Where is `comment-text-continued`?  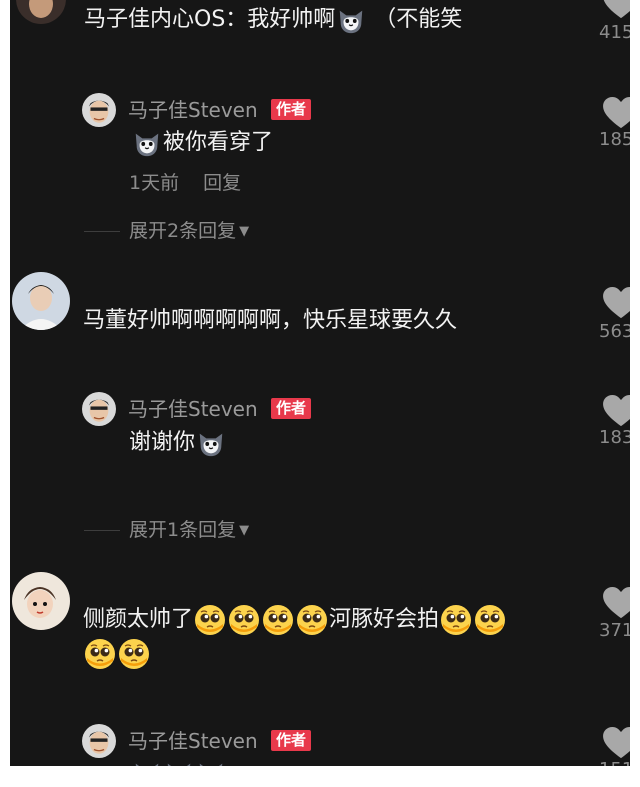 comment-text-continued is located at coordinates (117, 654).